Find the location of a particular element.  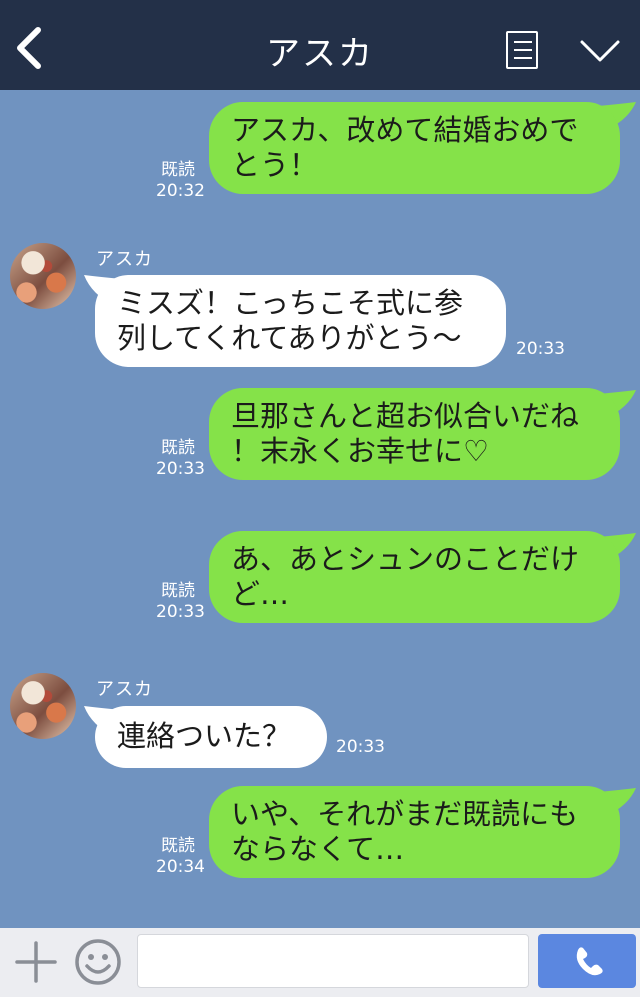

menu-list-icon is located at coordinates (522, 50).